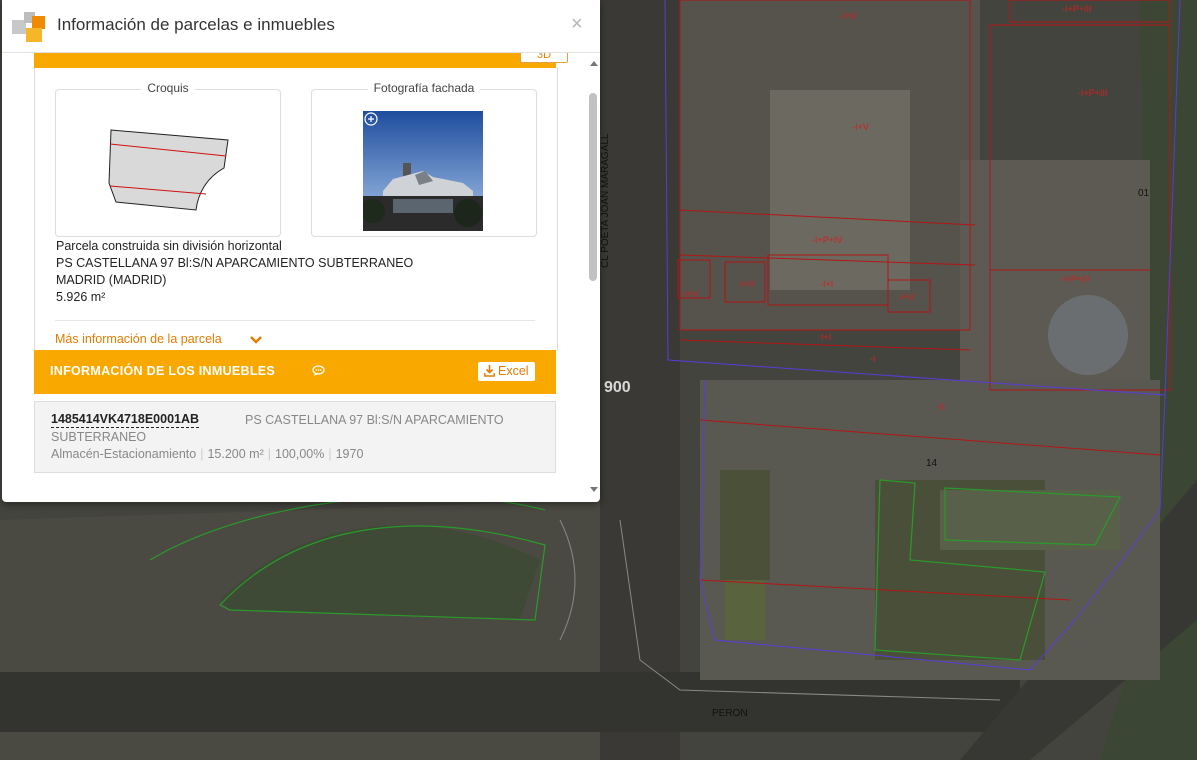 This screenshot has height=760, width=1197. What do you see at coordinates (827, 240) in the screenshot?
I see `floor-label: -I+P+IV` at bounding box center [827, 240].